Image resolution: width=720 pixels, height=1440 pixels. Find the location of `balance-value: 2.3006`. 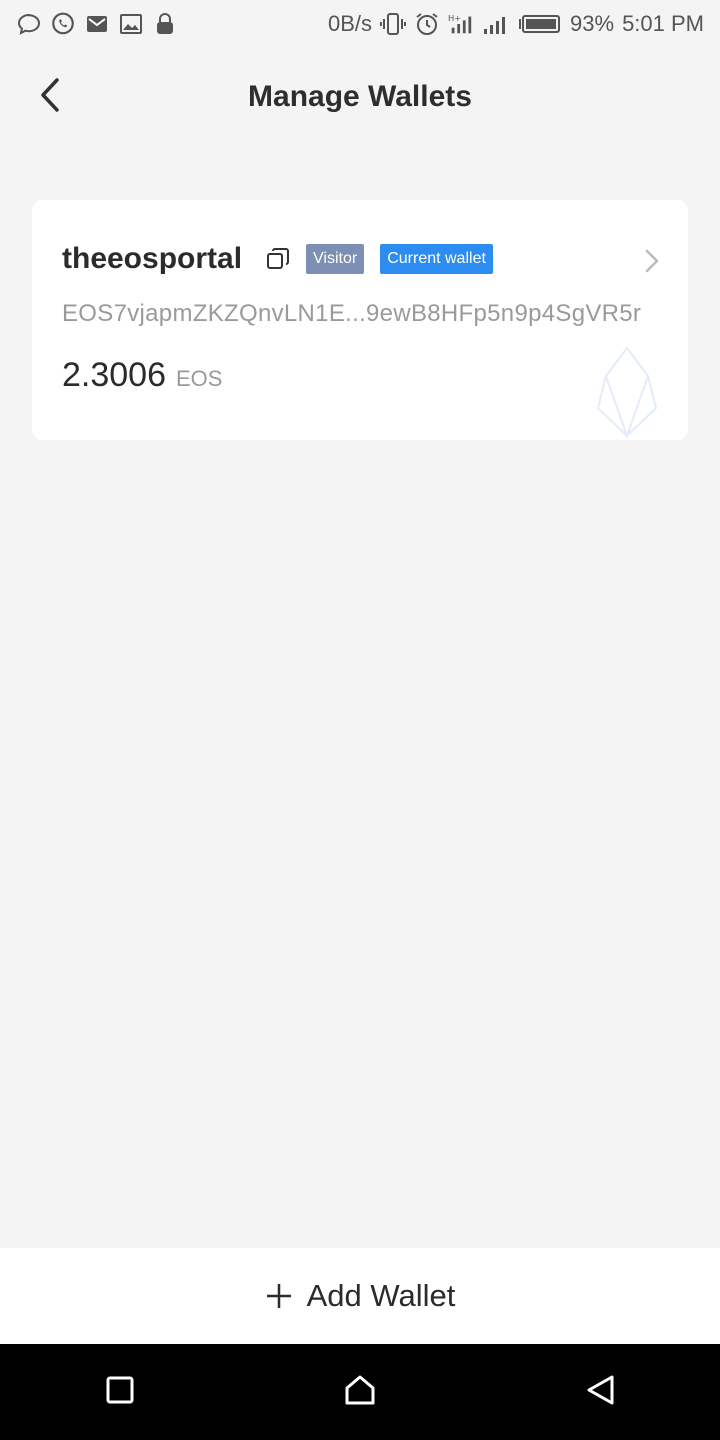

balance-value: 2.3006 is located at coordinates (114, 375).